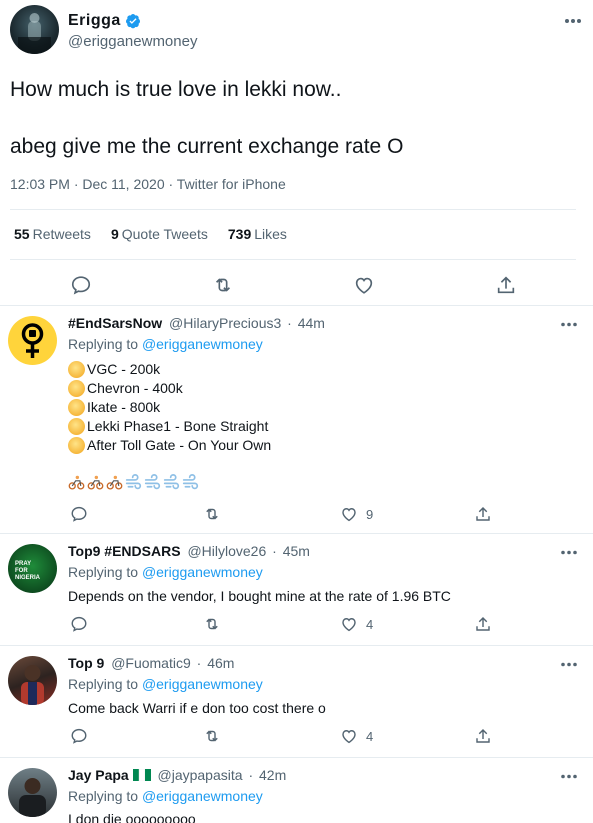 The width and height of the screenshot is (593, 823). I want to click on author-name: Erigga, so click(104, 21).